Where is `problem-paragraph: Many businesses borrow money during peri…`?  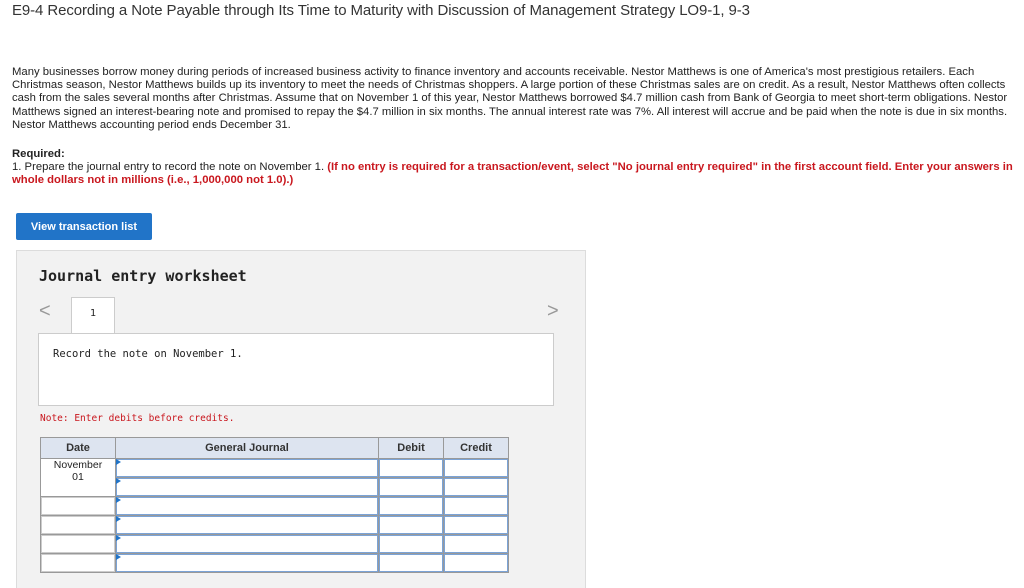
problem-paragraph: Many businesses borrow money during peri… is located at coordinates (510, 98).